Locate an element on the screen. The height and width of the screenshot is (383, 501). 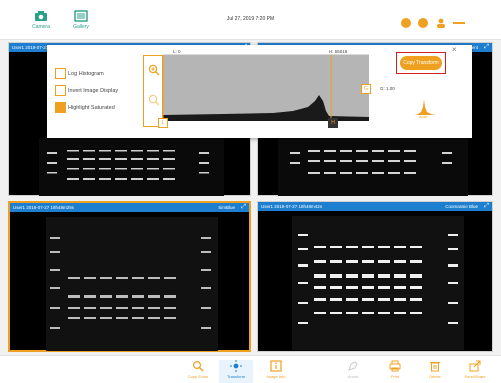
option-label: Highlight Saturated is located at coordinates (91, 107).